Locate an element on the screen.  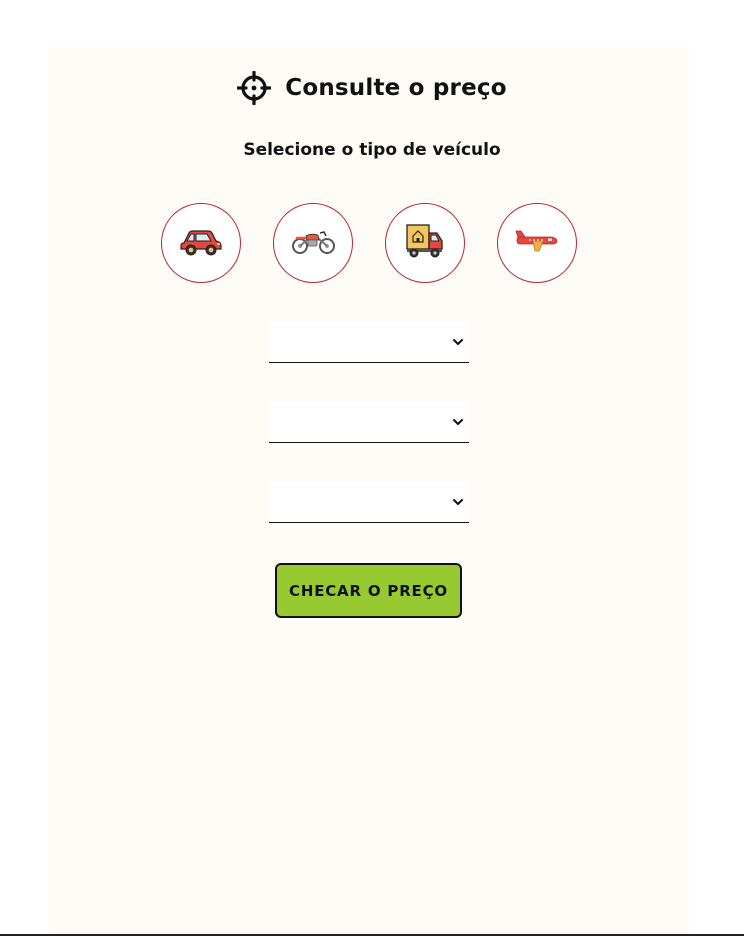
car-icon is located at coordinates (201, 243).